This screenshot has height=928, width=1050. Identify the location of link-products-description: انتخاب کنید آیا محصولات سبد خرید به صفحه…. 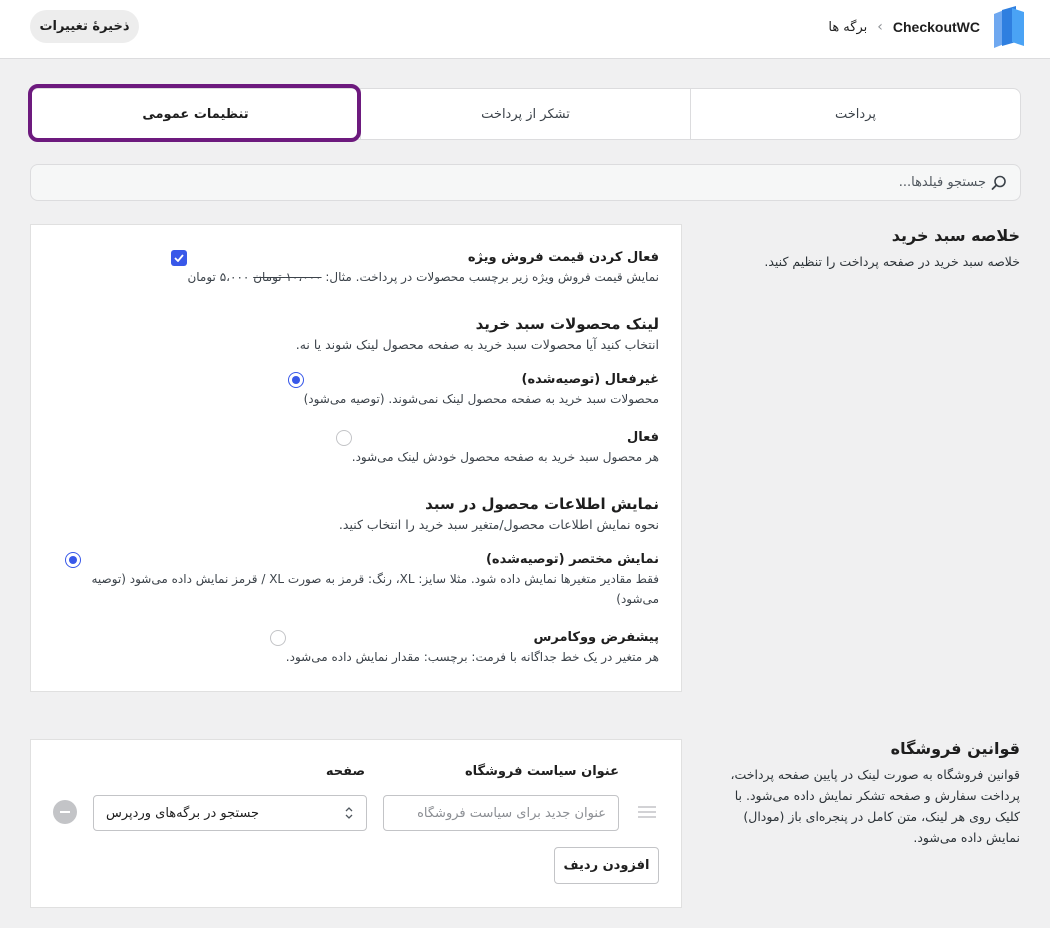
(477, 344).